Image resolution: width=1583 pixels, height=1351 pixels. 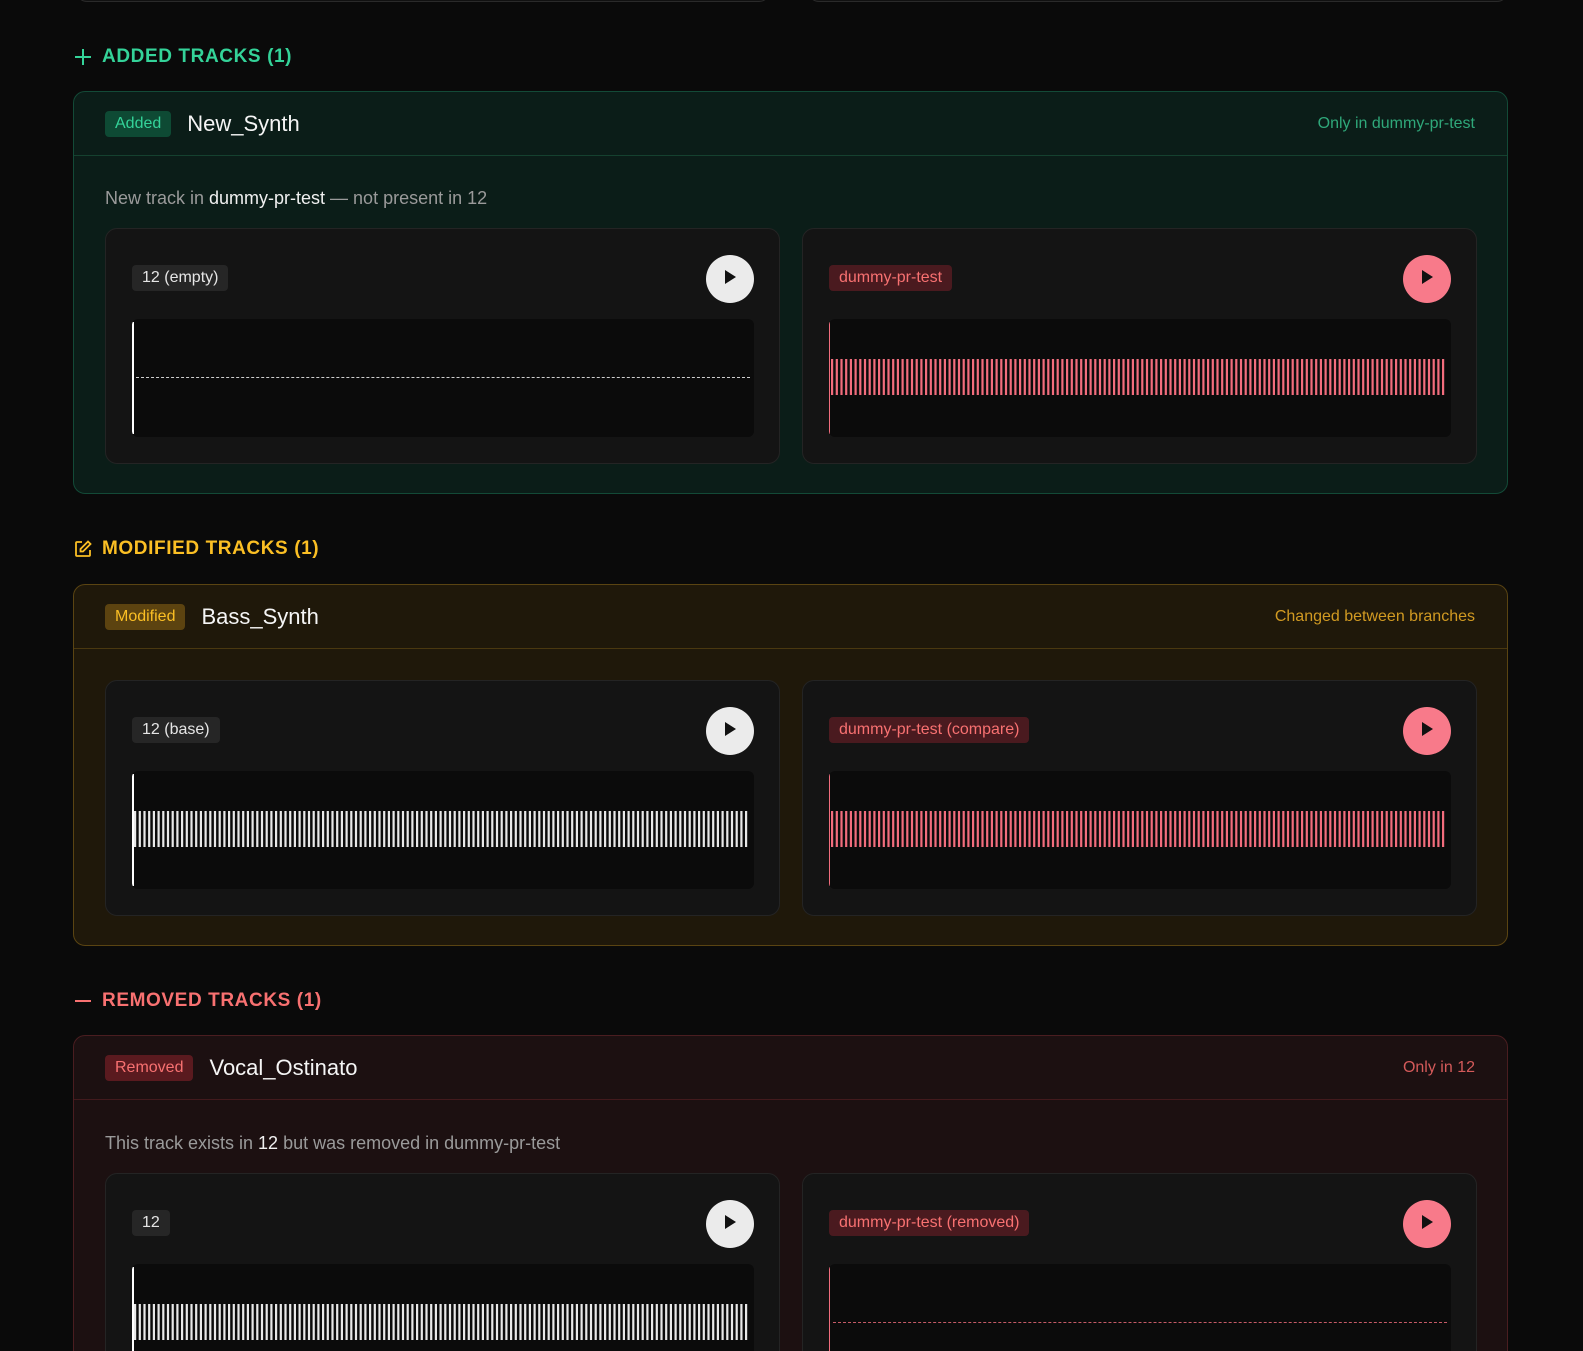 I want to click on empty-waveform-line, so click(x=443, y=377).